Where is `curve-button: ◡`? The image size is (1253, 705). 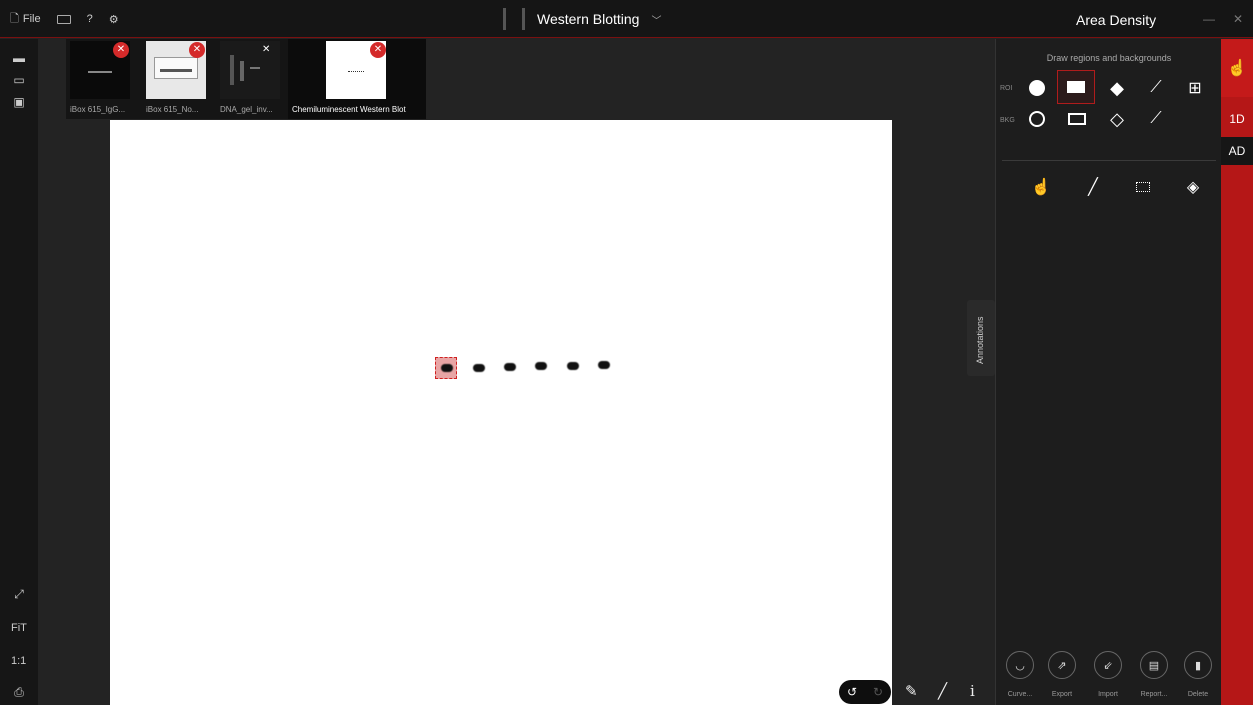
curve-button: ◡ is located at coordinates (1020, 665).